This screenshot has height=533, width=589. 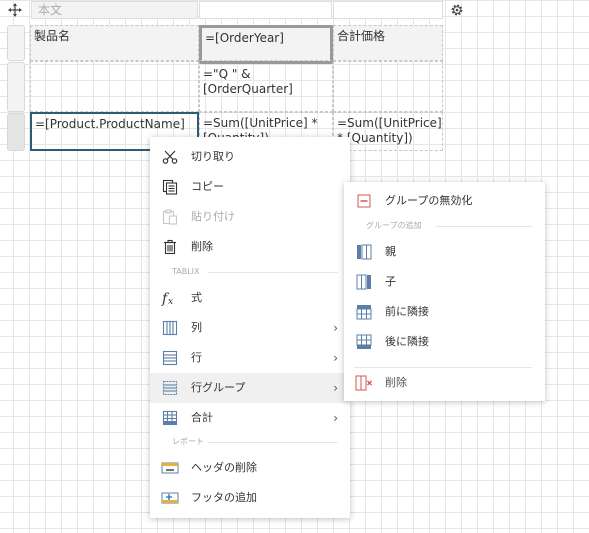 I want to click on menu-item-label: 行, so click(x=196, y=357).